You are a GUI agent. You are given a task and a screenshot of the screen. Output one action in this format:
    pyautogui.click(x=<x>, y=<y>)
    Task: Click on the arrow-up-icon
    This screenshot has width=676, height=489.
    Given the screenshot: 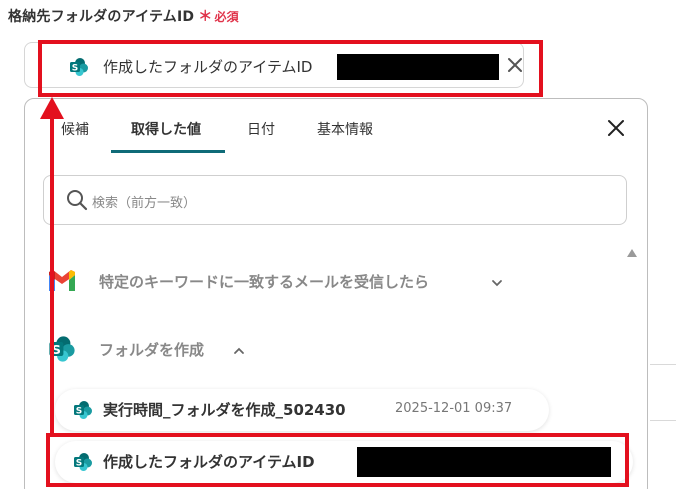 What is the action you would take?
    pyautogui.click(x=52, y=108)
    